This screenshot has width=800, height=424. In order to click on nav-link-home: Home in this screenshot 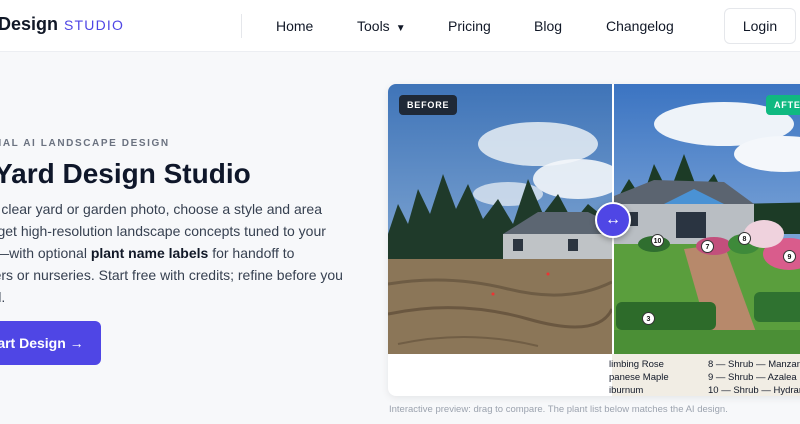, I will do `click(294, 26)`.